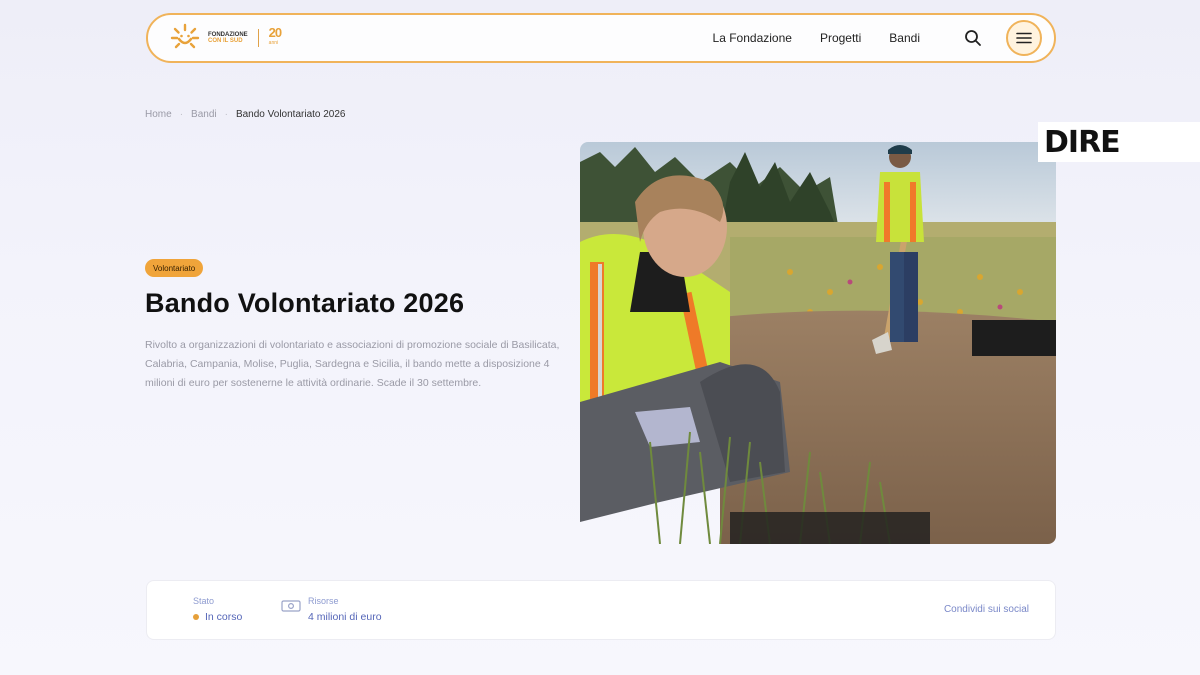  Describe the element at coordinates (204, 601) in the screenshot. I see `status-label: Stato` at that location.